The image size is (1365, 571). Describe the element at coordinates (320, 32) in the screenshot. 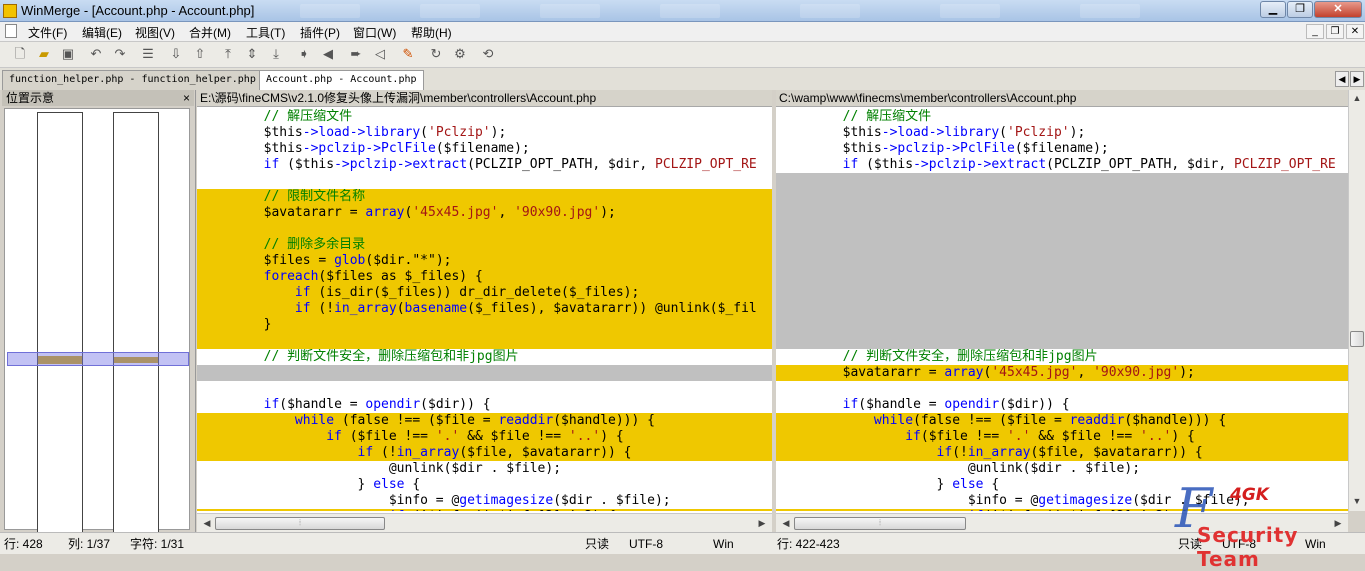

I see `menu-plugins: 插件(P)` at that location.